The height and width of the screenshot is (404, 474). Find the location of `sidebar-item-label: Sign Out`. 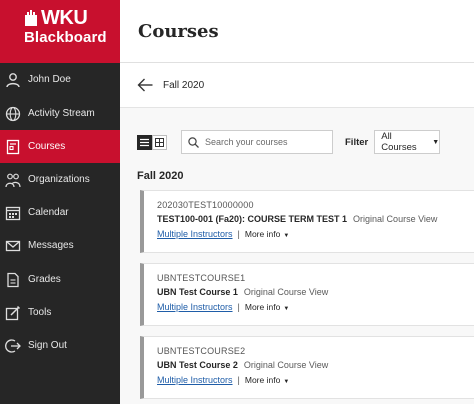

sidebar-item-label: Sign Out is located at coordinates (47, 345).